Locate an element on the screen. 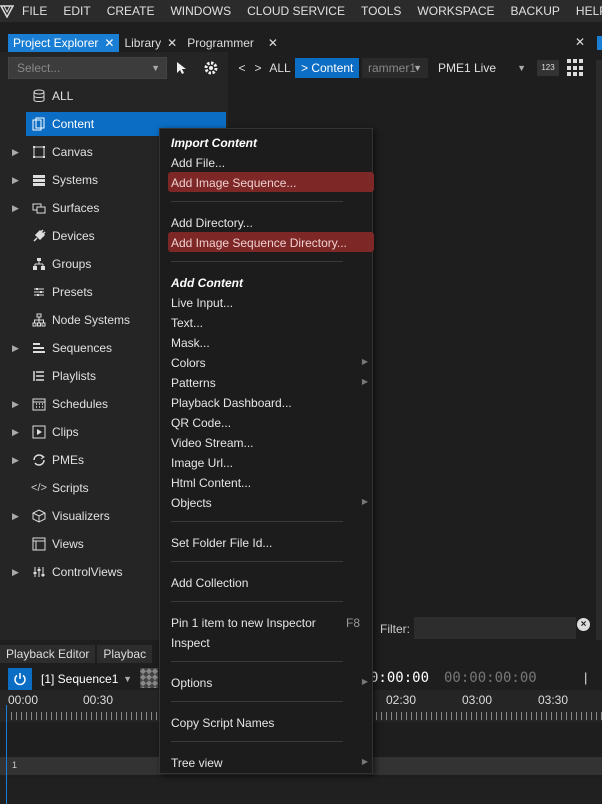  tab-playback-editor: Playback Editor is located at coordinates (48, 654).